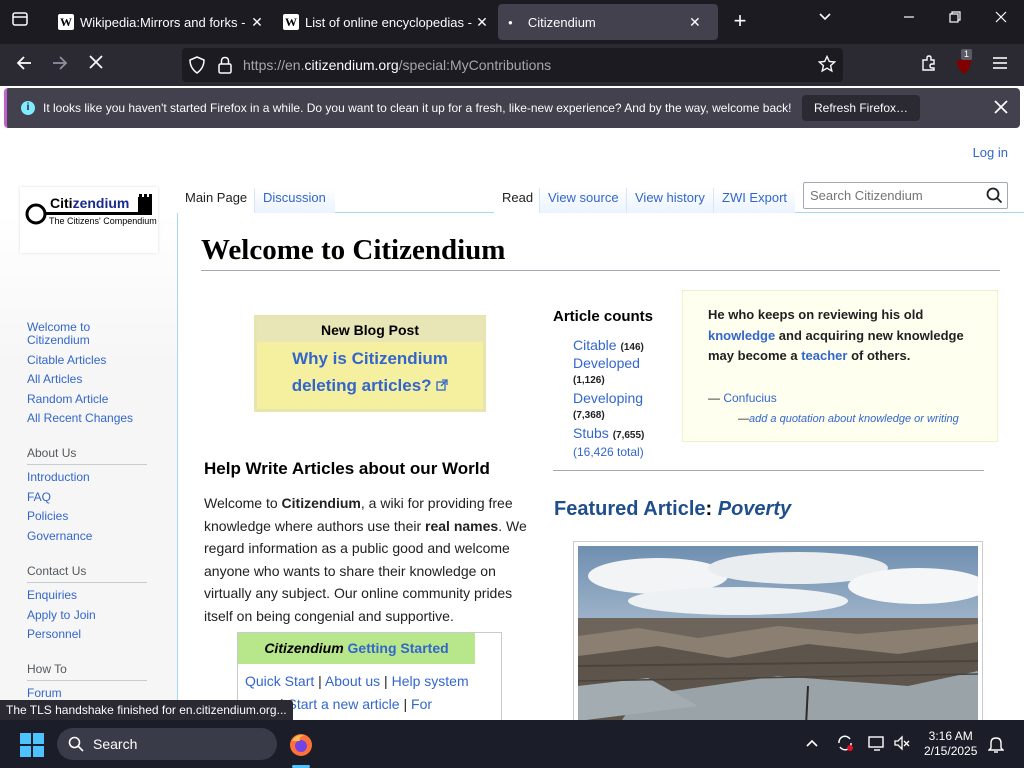  I want to click on restore-icon, so click(955, 19).